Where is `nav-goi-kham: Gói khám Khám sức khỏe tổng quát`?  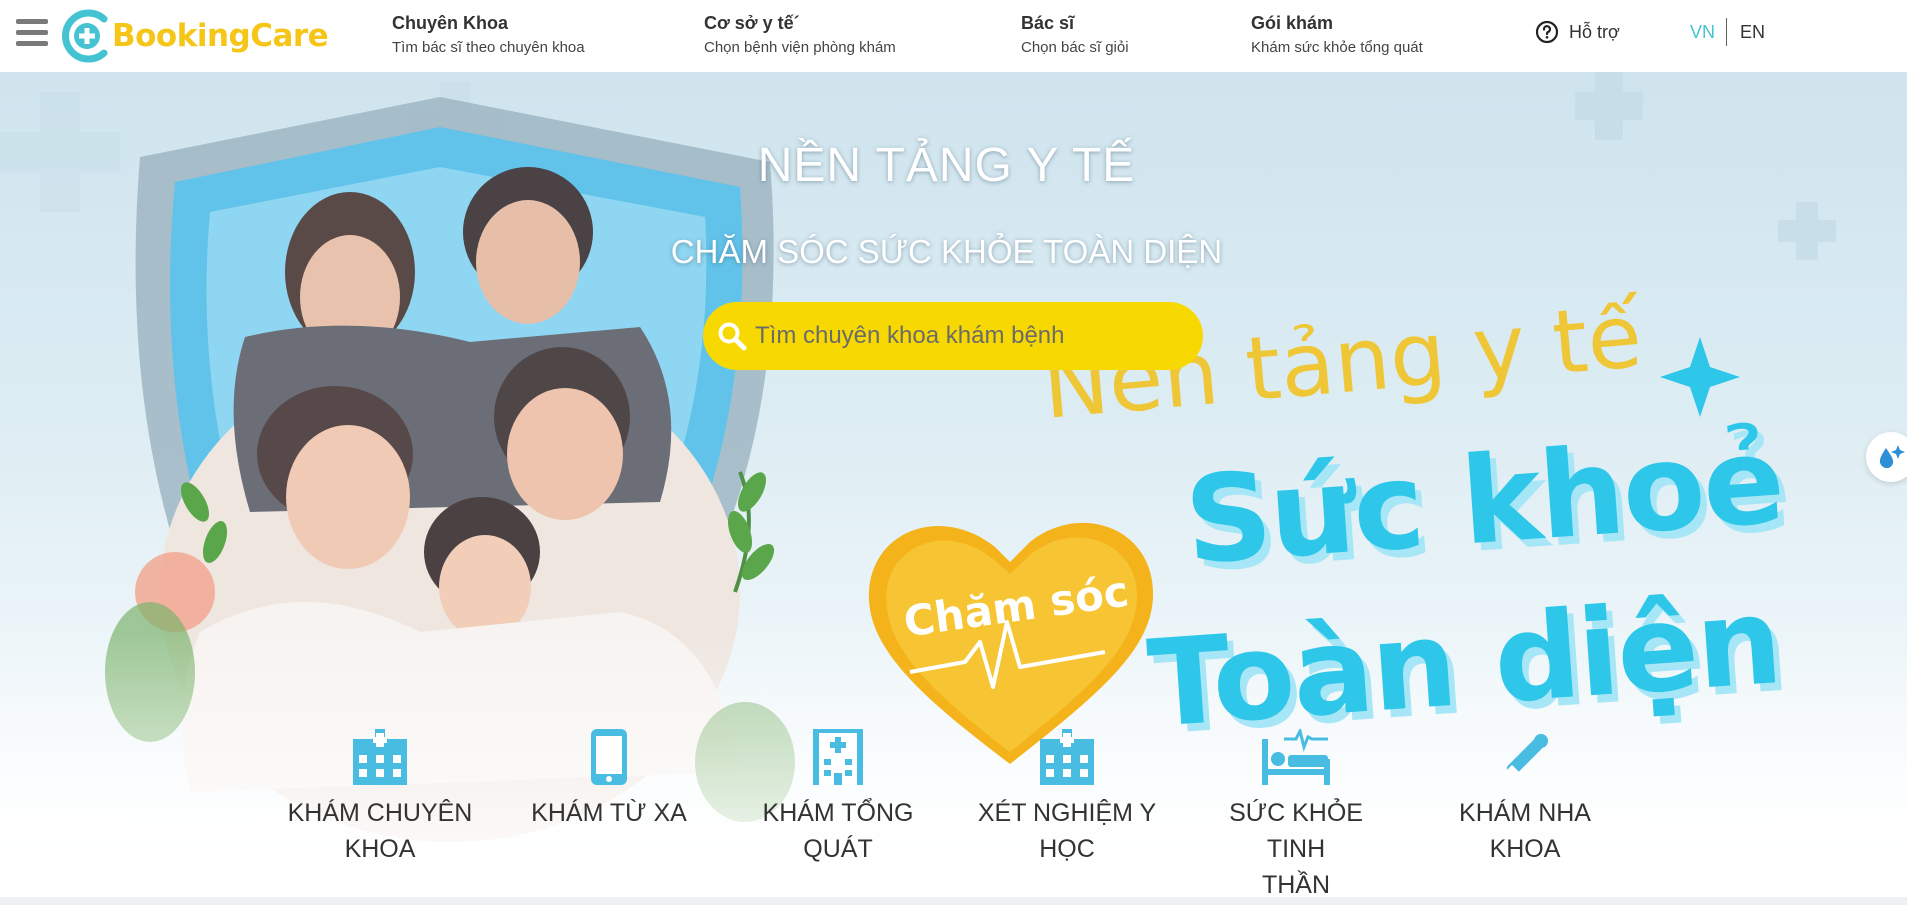
nav-goi-kham: Gói khám Khám sức khỏe tổng quát is located at coordinates (1337, 35).